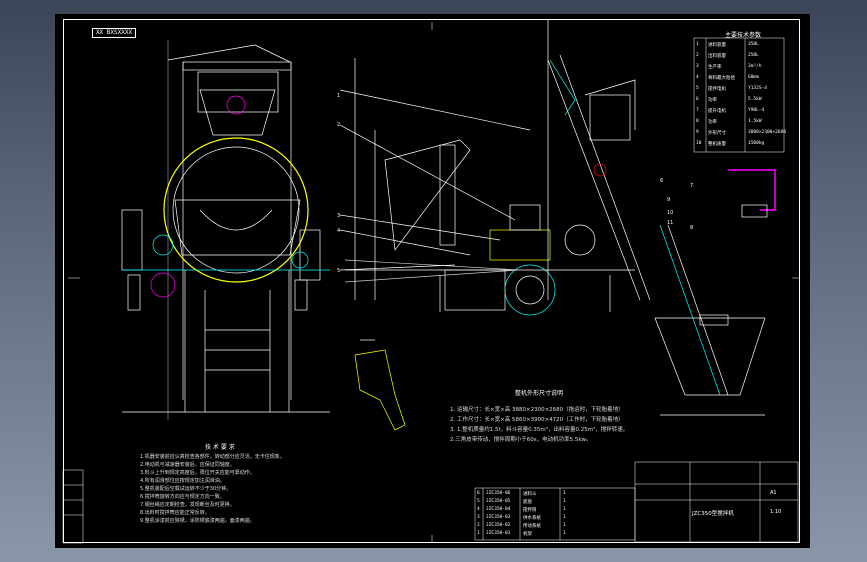  I want to click on params-cell: 7, so click(697, 110).